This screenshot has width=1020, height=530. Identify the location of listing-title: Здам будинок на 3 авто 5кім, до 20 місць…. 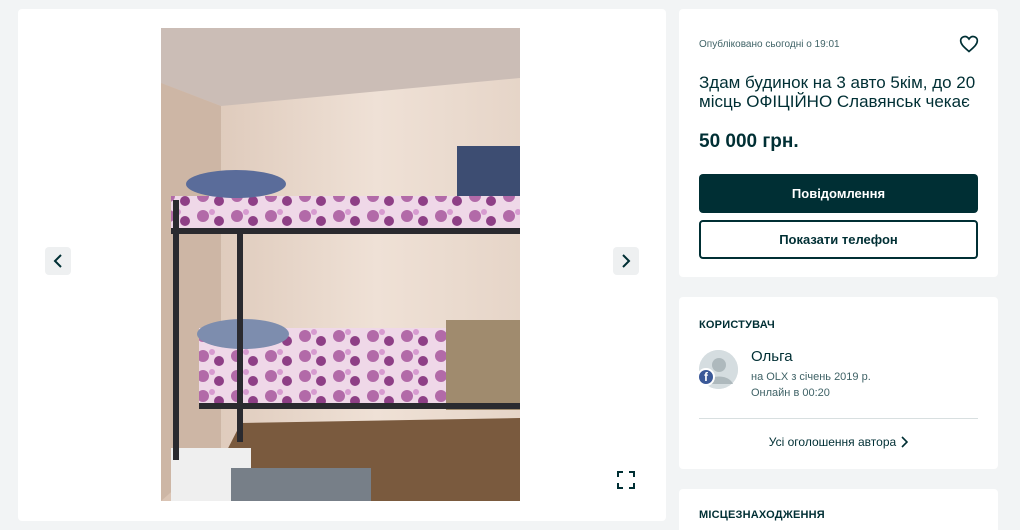
(837, 92).